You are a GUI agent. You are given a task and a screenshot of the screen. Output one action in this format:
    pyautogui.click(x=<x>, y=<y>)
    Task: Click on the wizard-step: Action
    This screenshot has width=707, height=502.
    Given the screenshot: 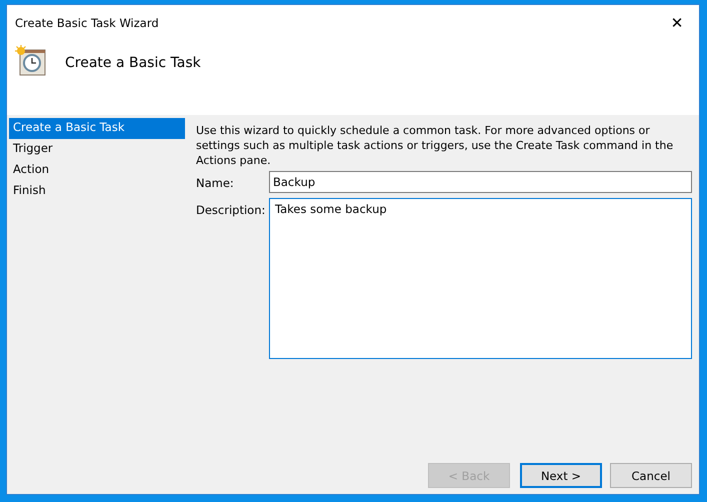 What is the action you would take?
    pyautogui.click(x=97, y=170)
    